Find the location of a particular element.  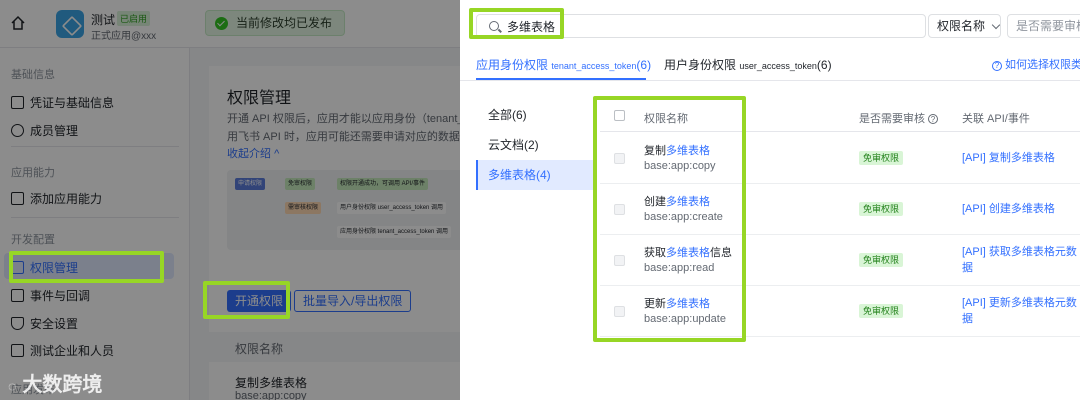

watermark: ◌ 大数跨境 is located at coordinates (55, 385).